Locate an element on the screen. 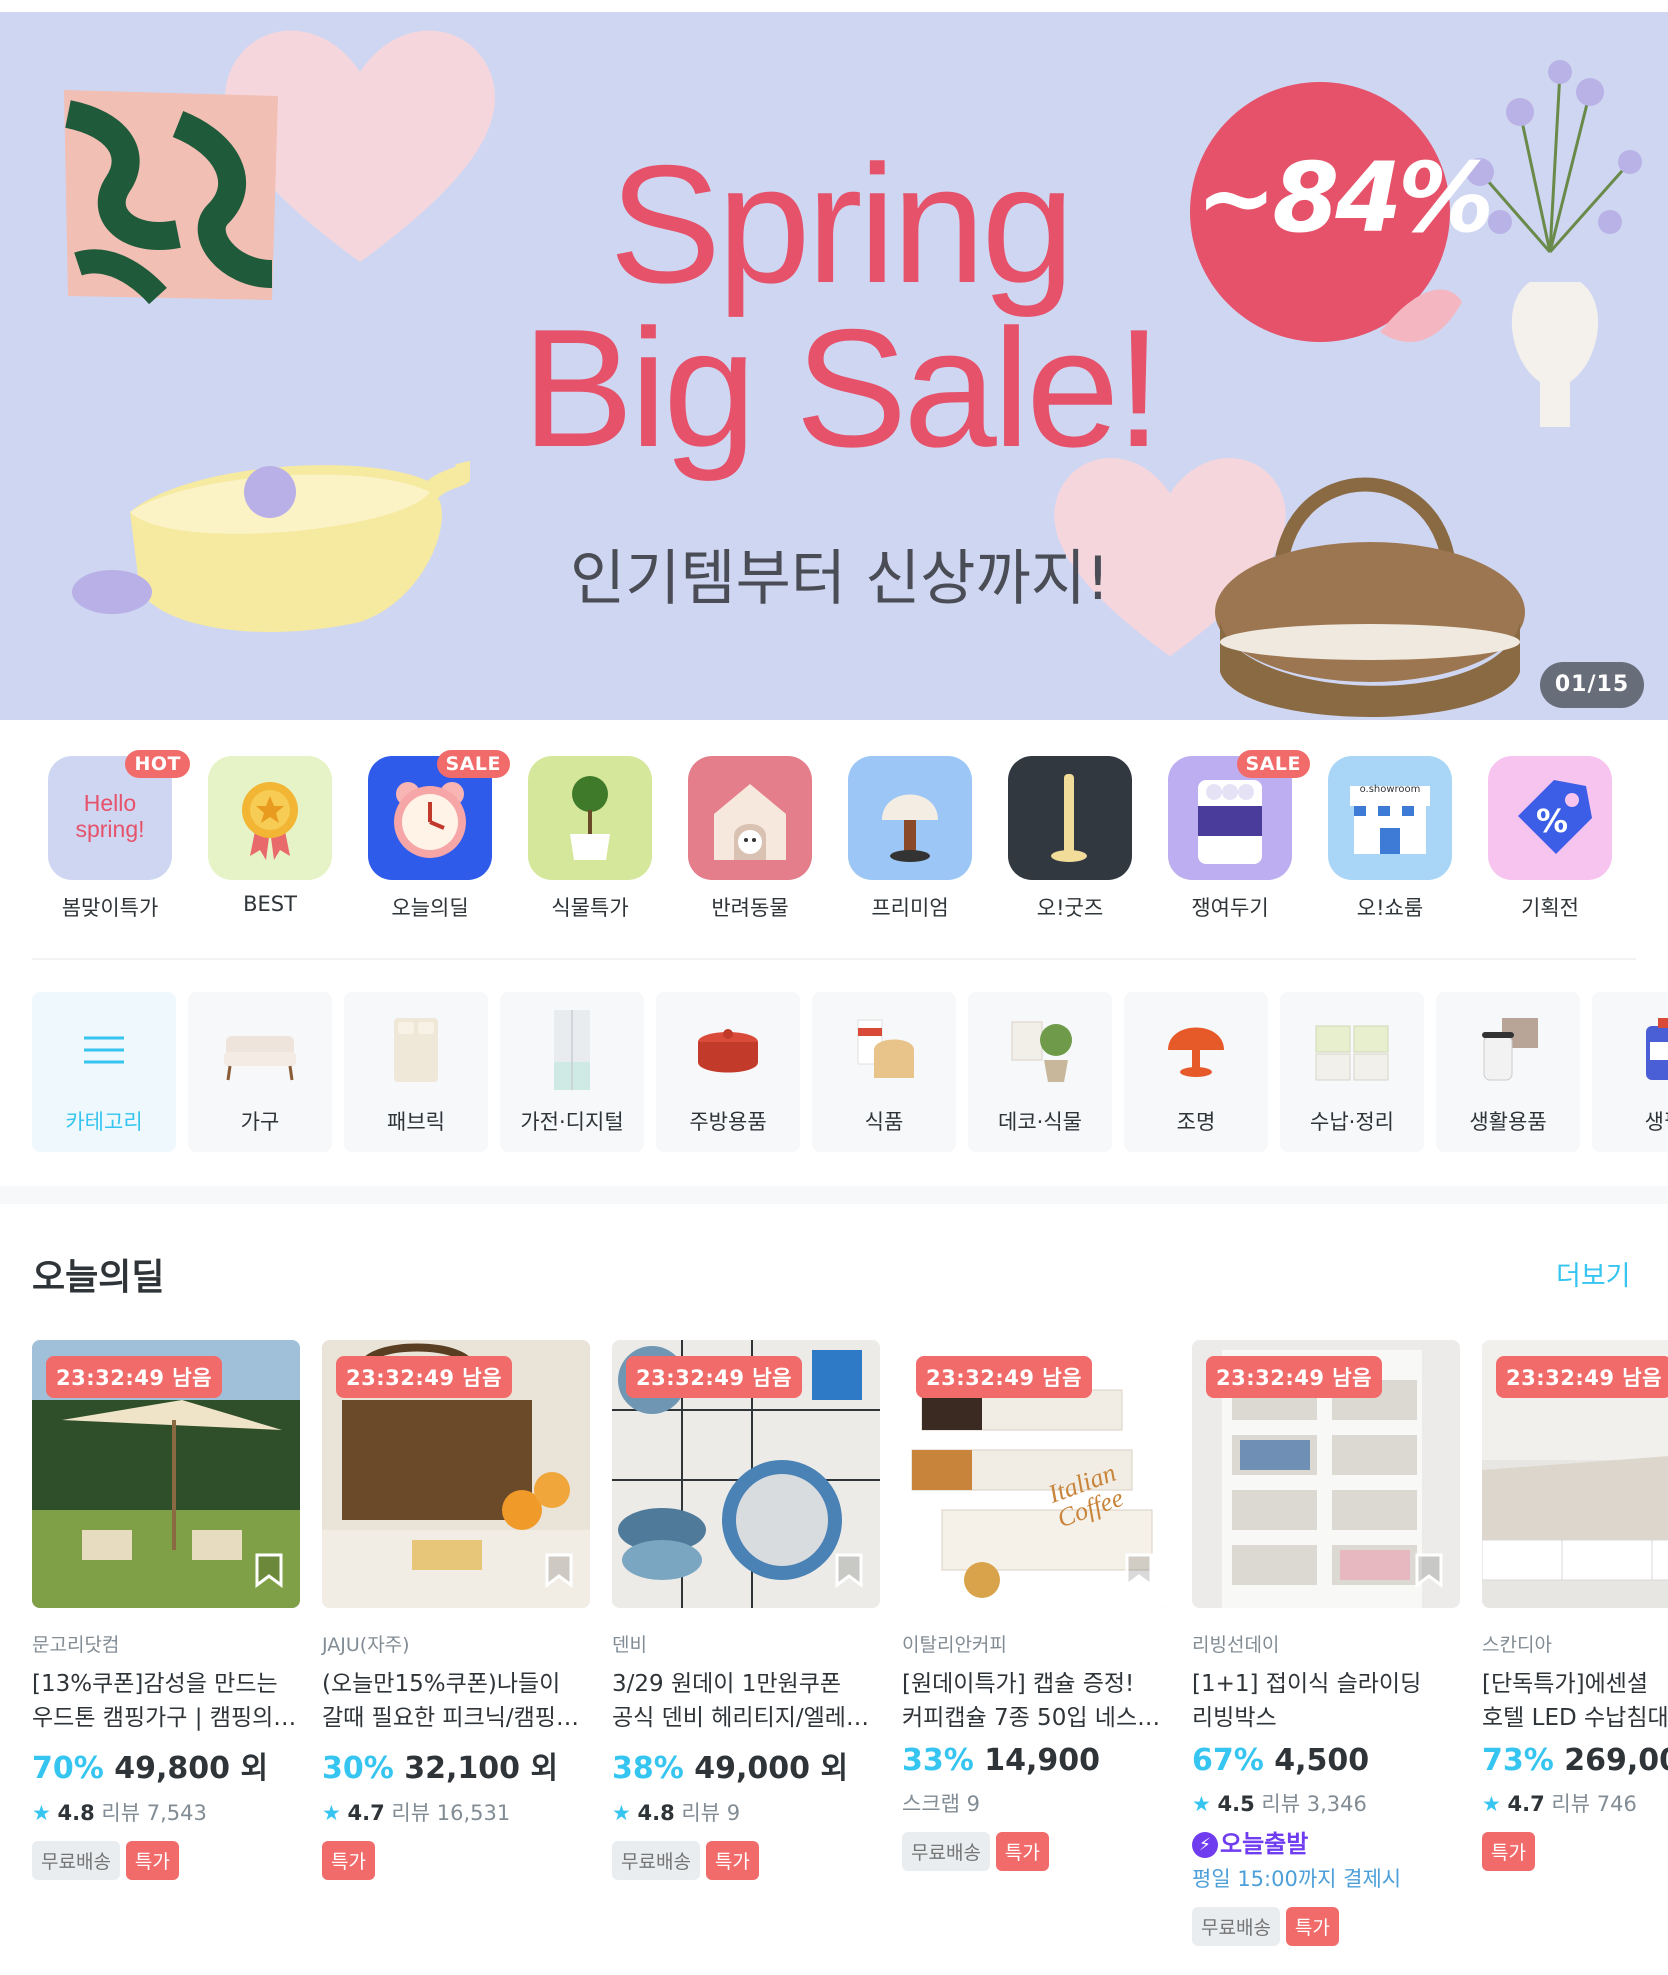 The image size is (1668, 1975). category-essentials: 생필 is located at coordinates (1630, 1072).